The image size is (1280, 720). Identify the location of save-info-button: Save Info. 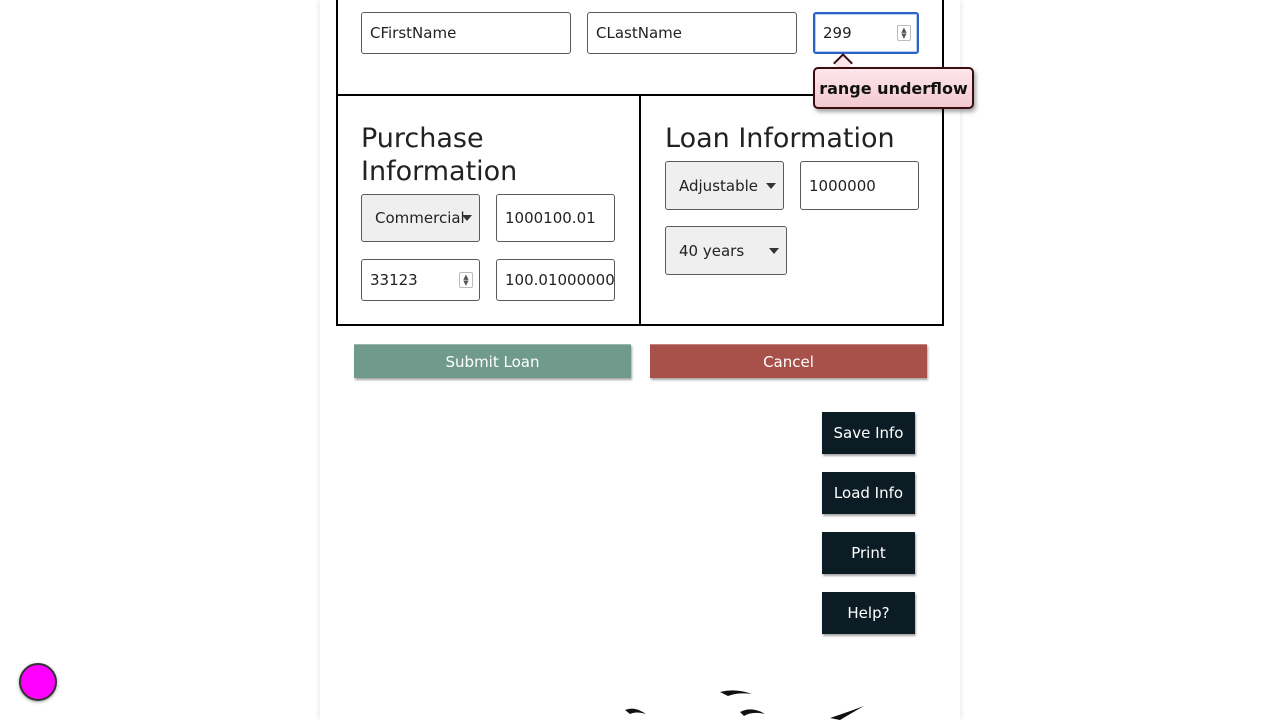
(868, 433).